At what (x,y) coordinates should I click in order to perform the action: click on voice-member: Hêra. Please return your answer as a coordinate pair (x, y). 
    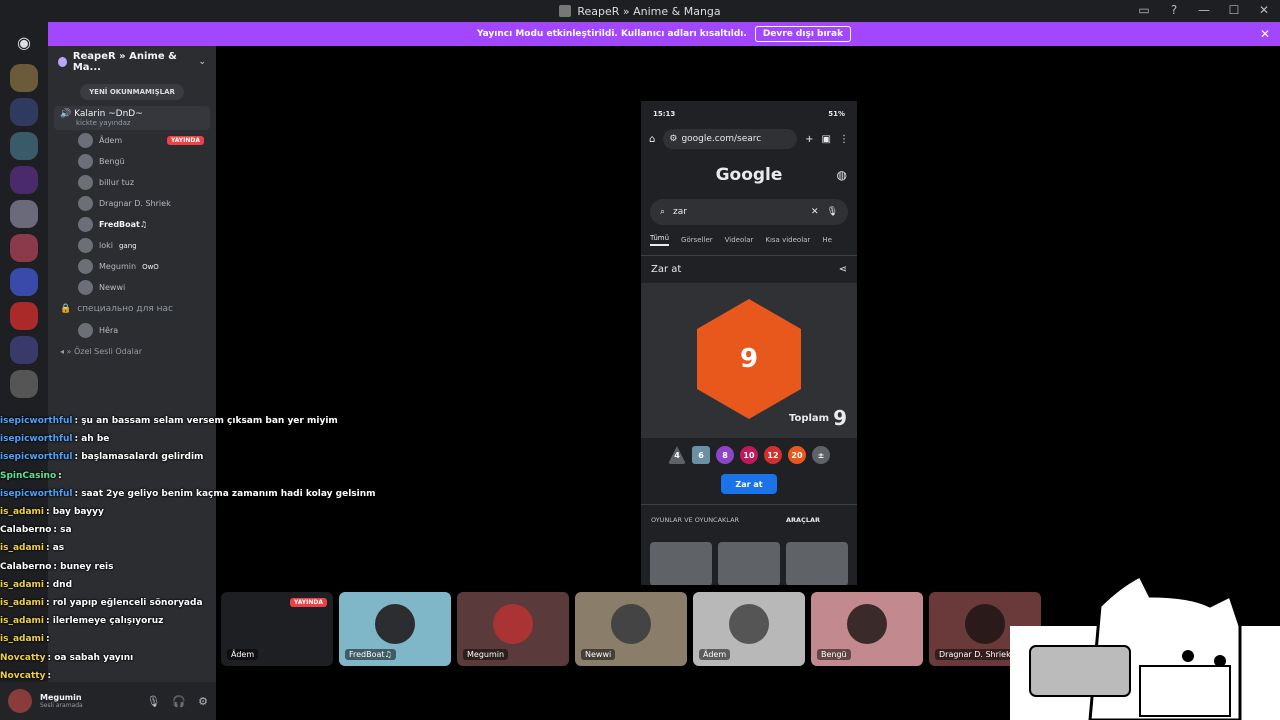
    Looking at the image, I should click on (132, 330).